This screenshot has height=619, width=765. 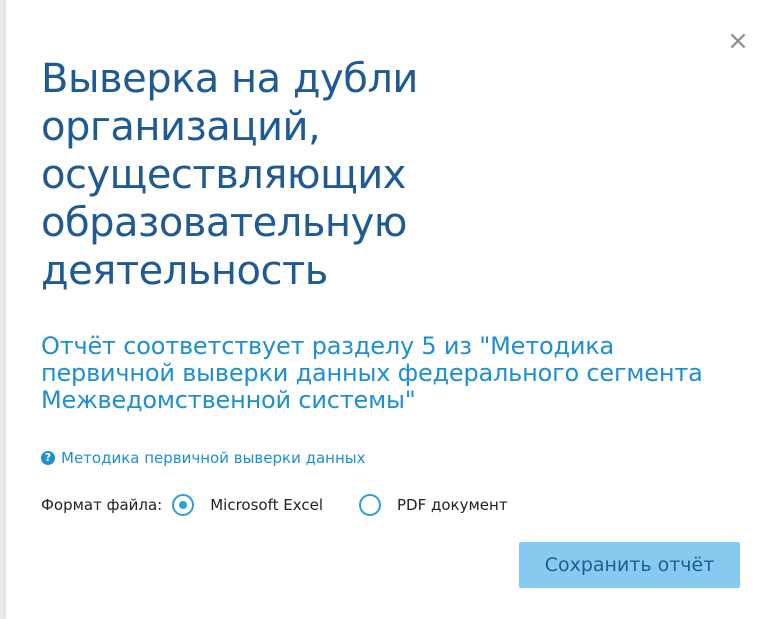 What do you see at coordinates (629, 565) in the screenshot?
I see `save-report-button: Сохранить отчёт` at bounding box center [629, 565].